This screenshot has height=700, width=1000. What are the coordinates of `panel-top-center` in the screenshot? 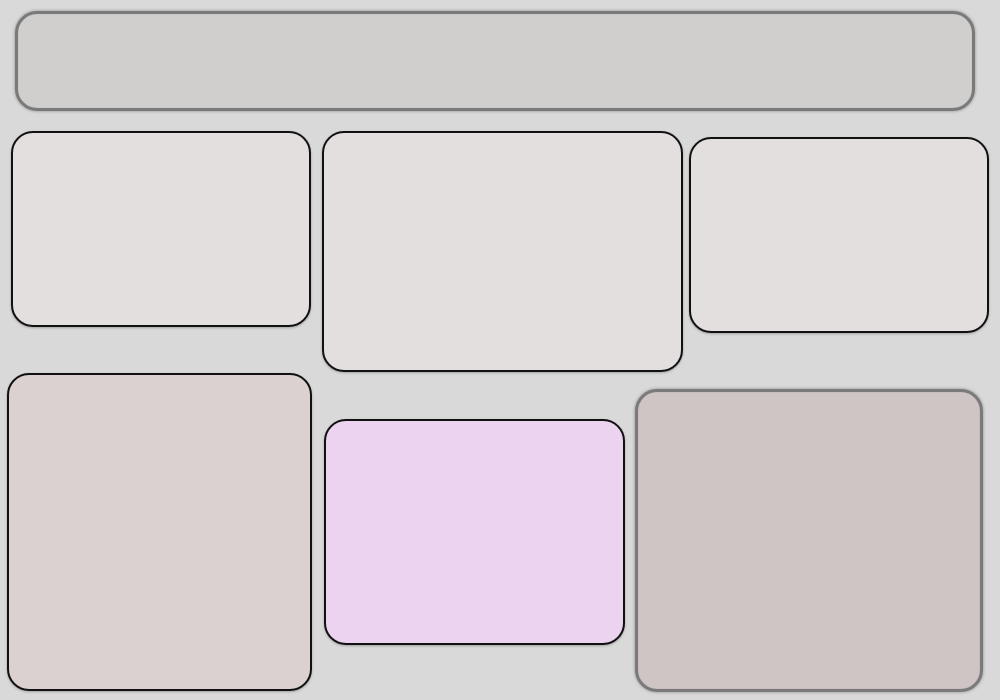 It's located at (502, 251).